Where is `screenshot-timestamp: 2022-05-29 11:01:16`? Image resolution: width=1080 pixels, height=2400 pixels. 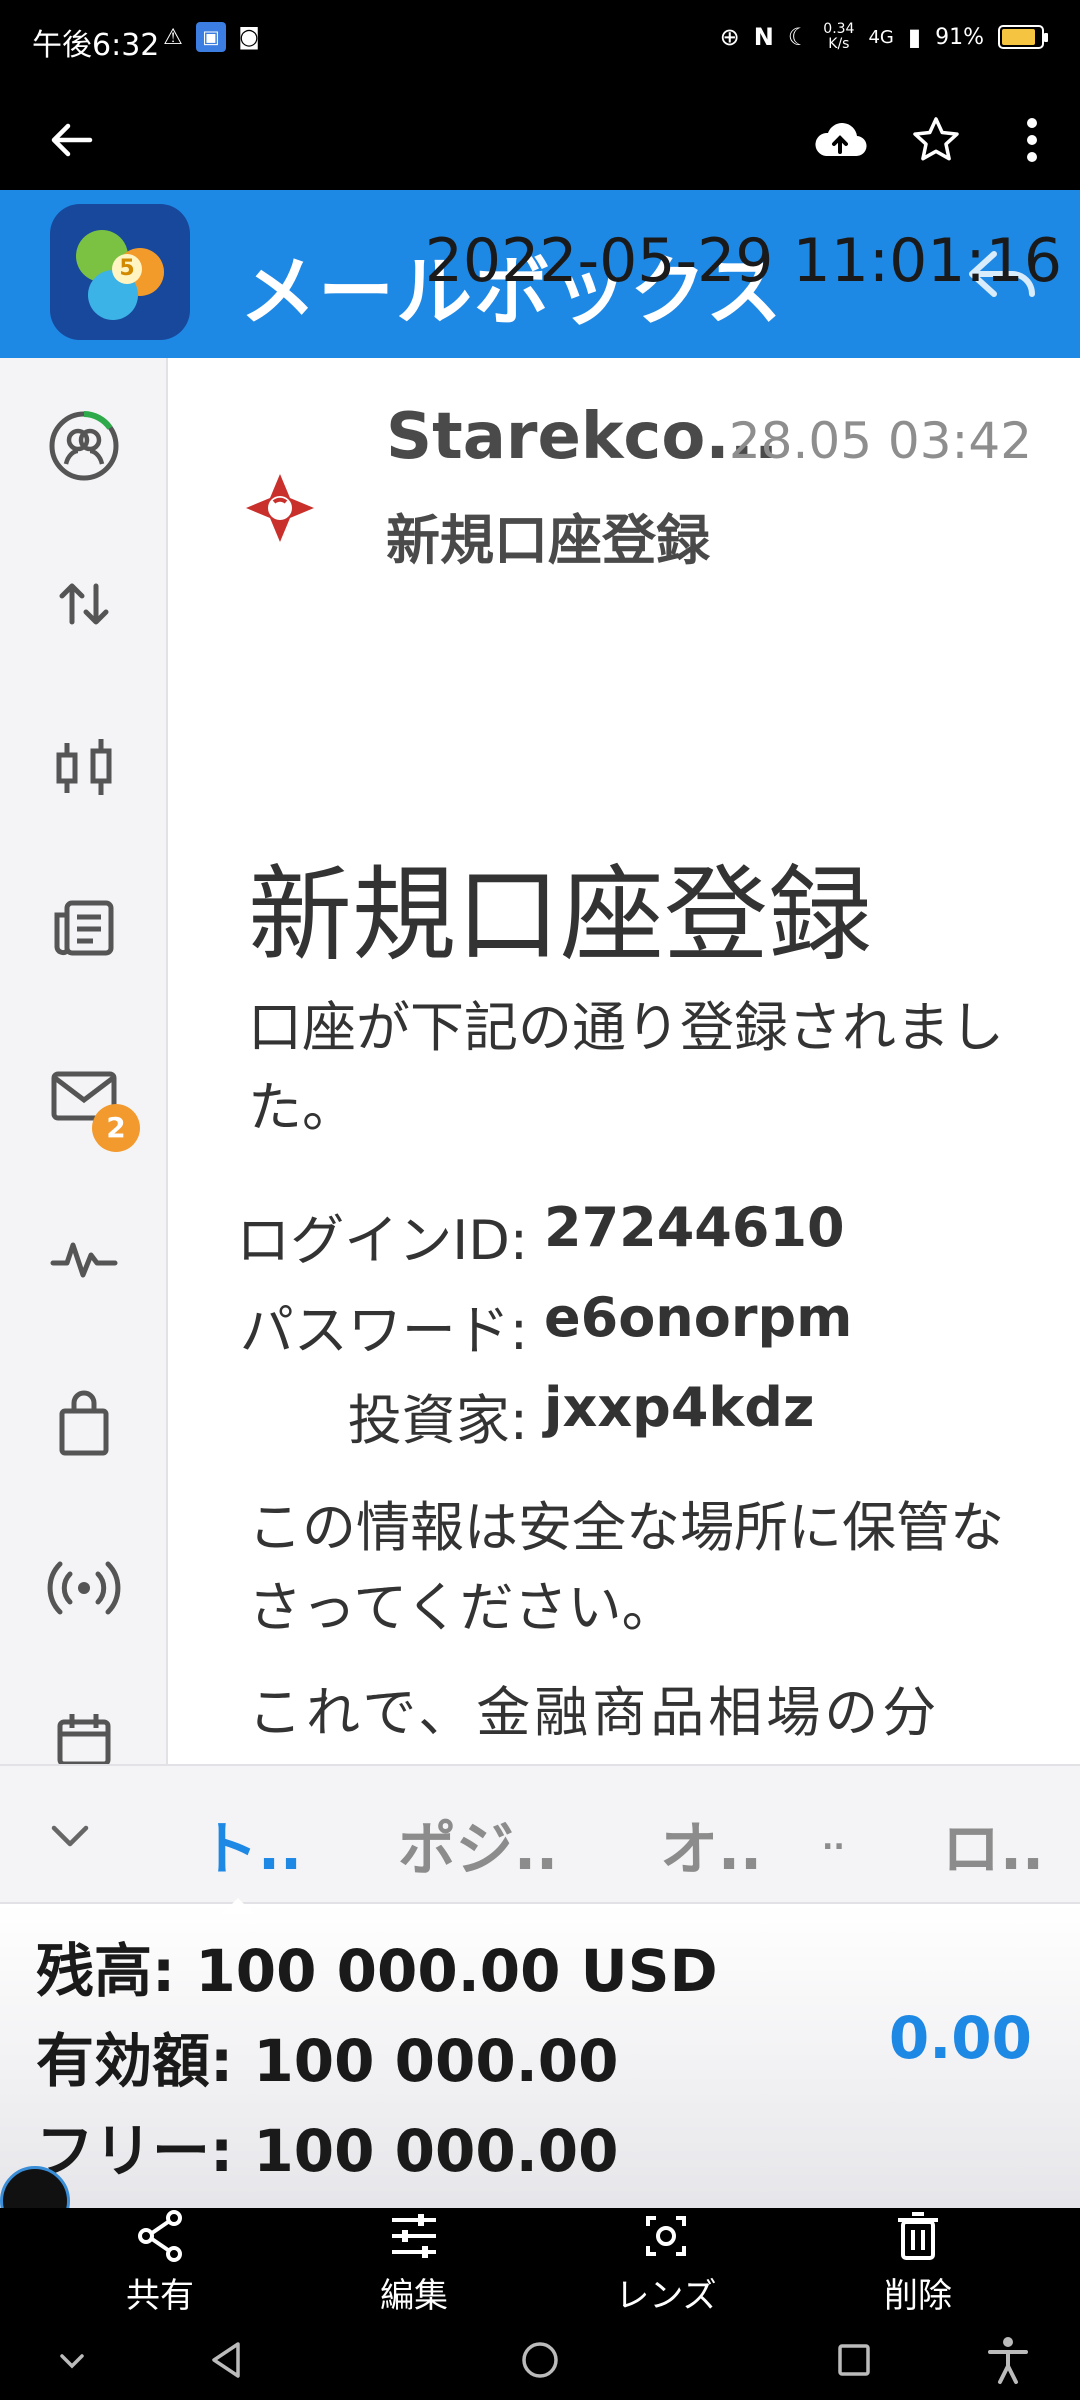 screenshot-timestamp: 2022-05-29 11:01:16 is located at coordinates (743, 261).